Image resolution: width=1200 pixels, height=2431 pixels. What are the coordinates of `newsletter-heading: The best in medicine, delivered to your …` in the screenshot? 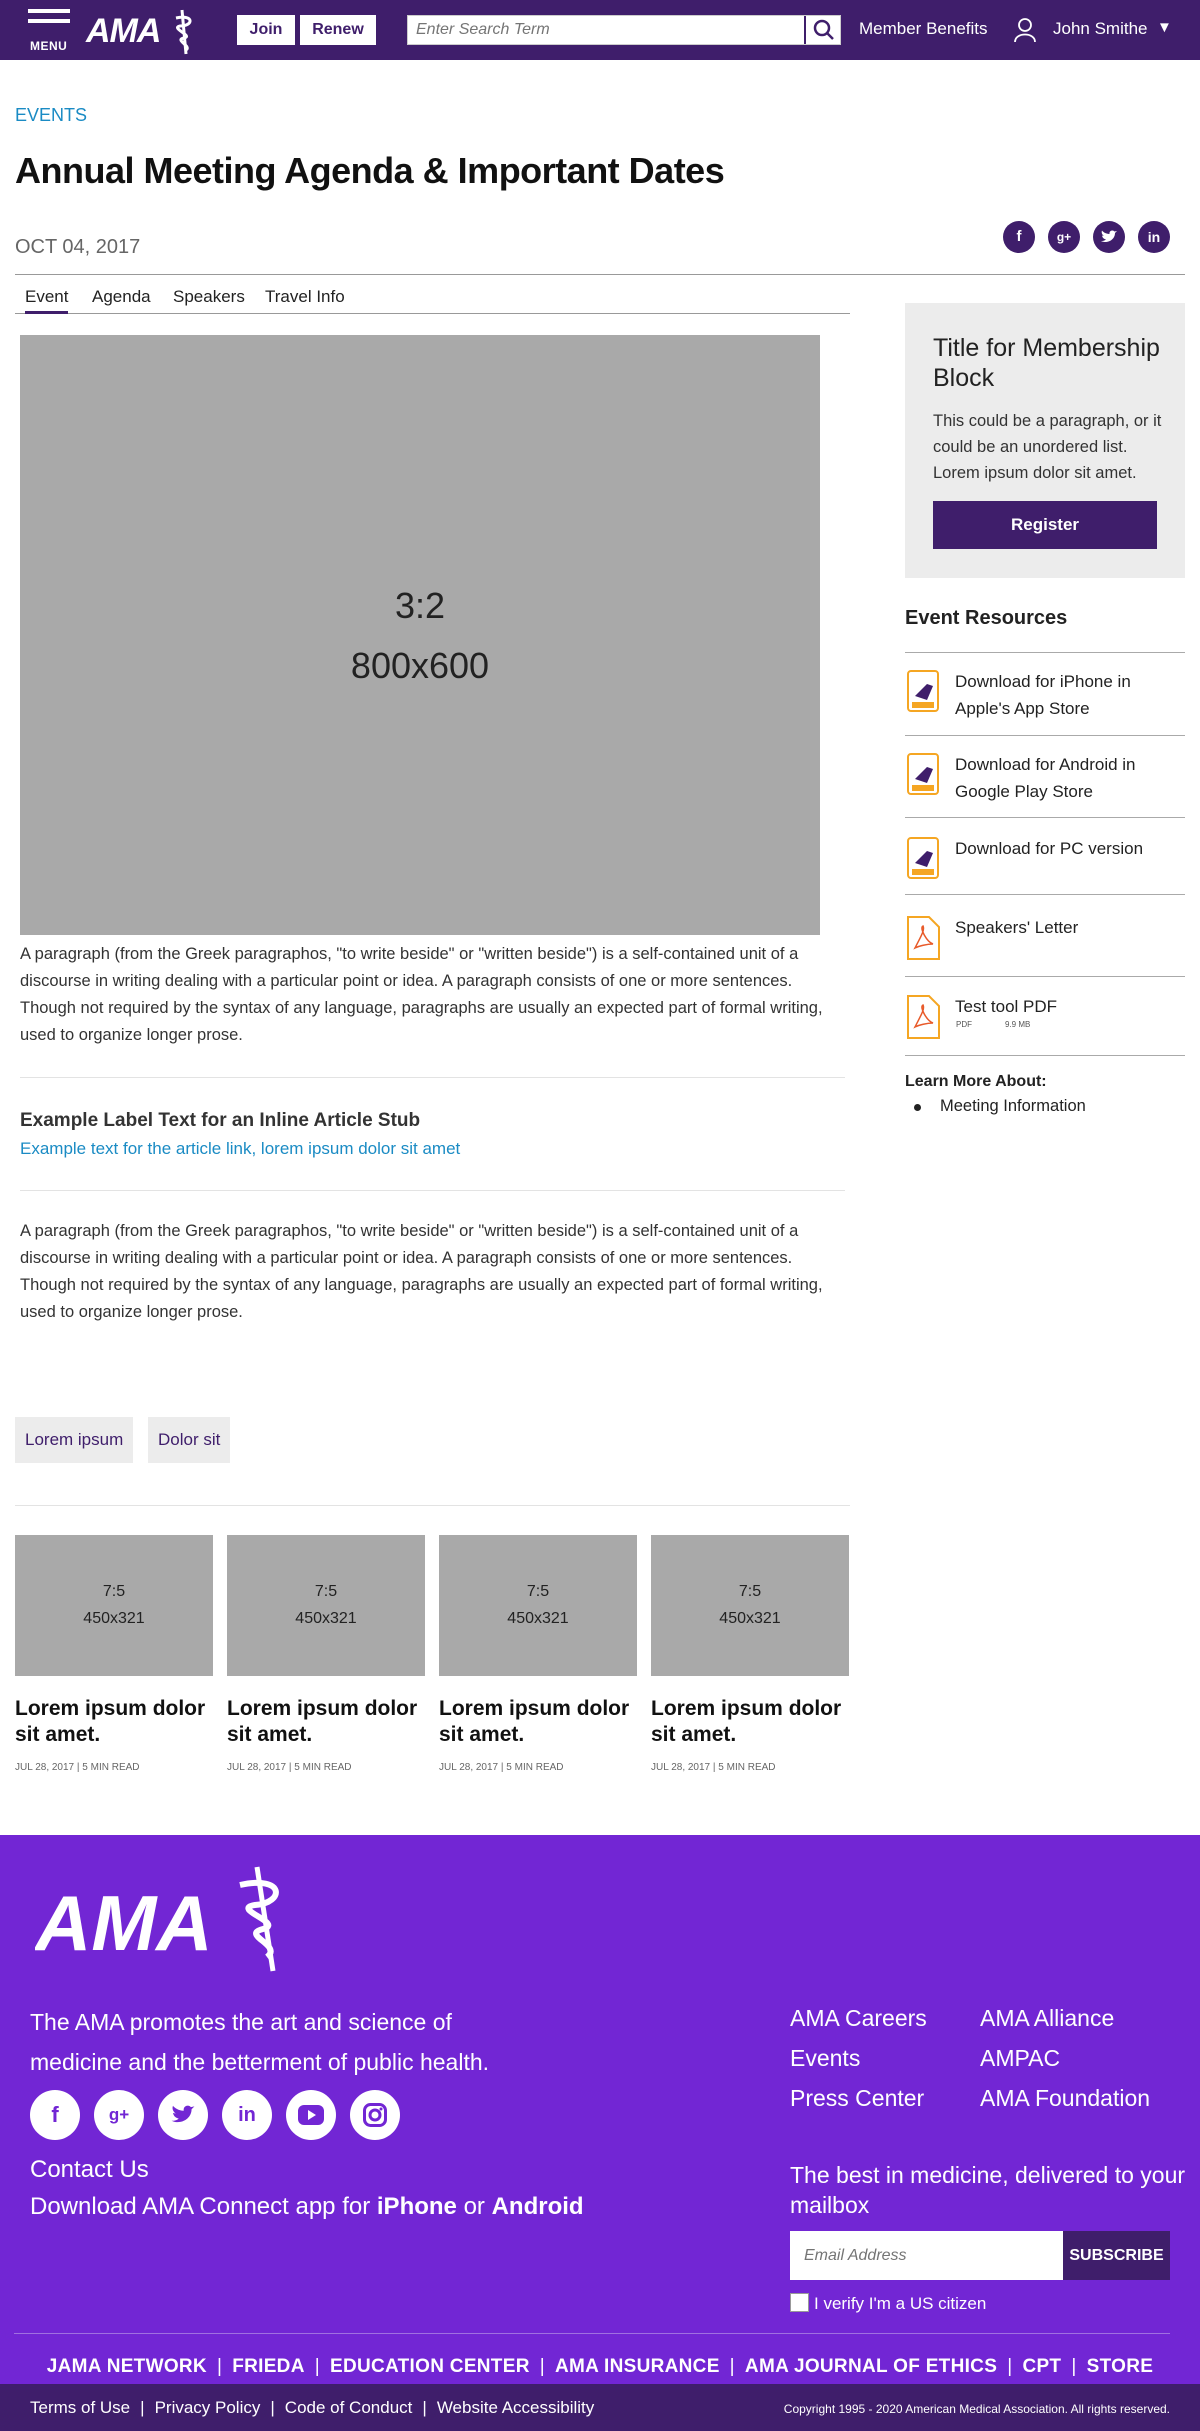 It's located at (988, 2190).